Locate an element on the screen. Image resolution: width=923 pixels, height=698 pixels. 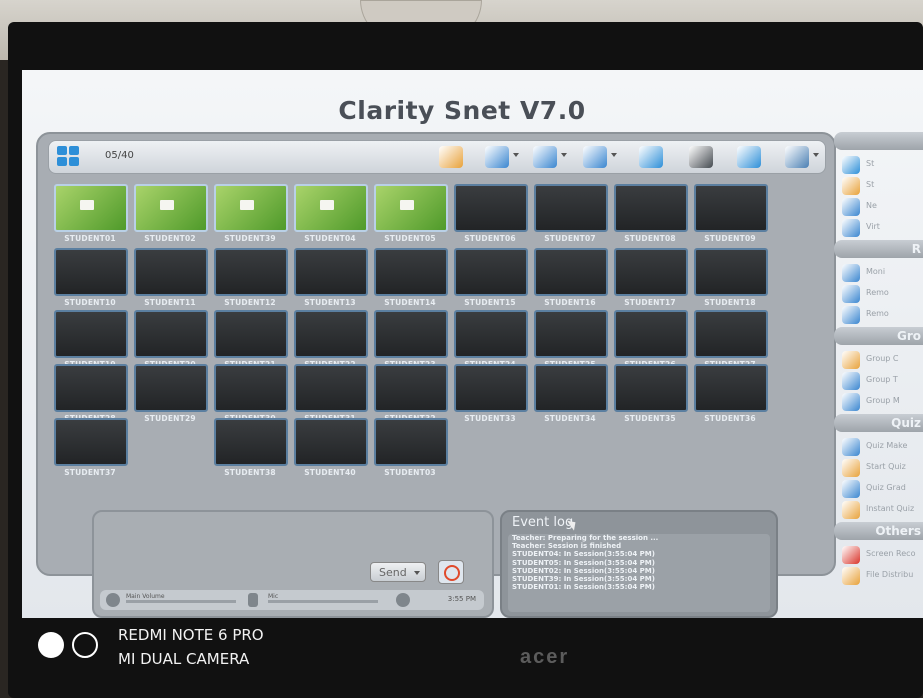
send-button: Send is located at coordinates (398, 572).